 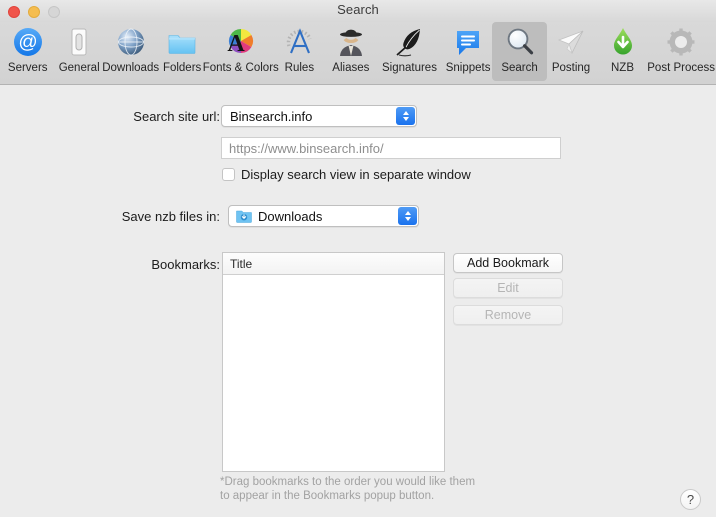 I want to click on search-site-url-value: Binsearch.info, so click(x=271, y=116).